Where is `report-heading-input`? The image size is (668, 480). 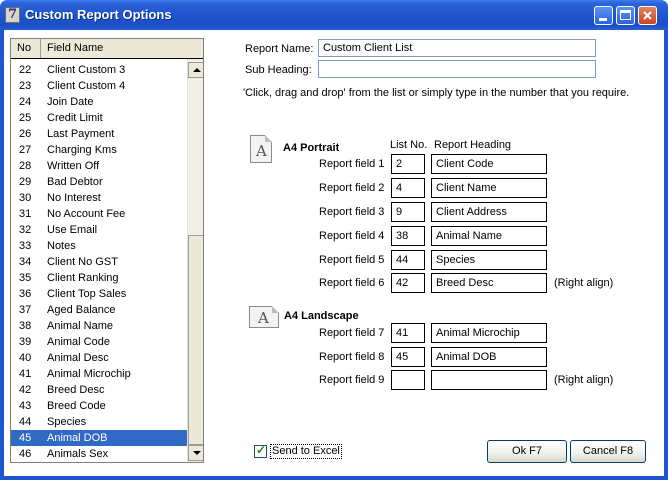
report-heading-input is located at coordinates (489, 380).